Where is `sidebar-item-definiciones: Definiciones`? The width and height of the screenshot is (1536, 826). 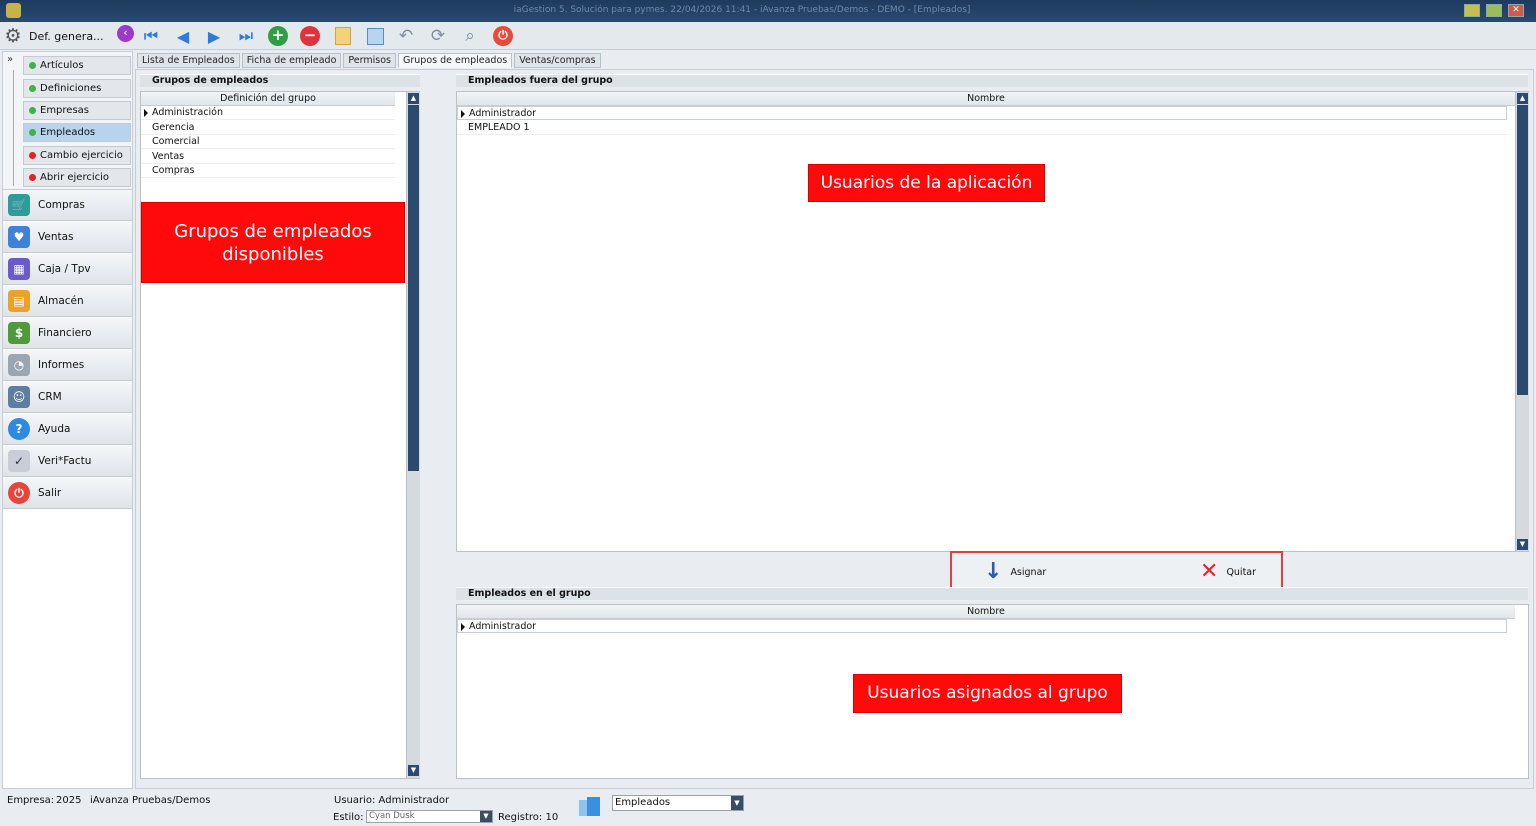 sidebar-item-definiciones: Definiciones is located at coordinates (77, 88).